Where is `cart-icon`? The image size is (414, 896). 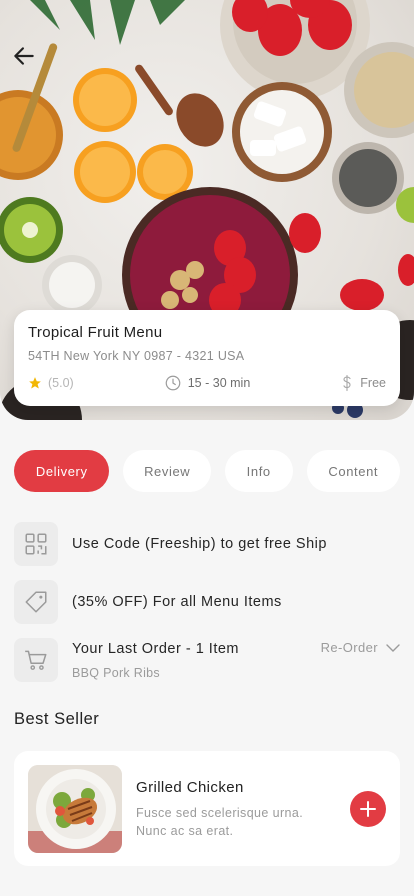 cart-icon is located at coordinates (36, 660).